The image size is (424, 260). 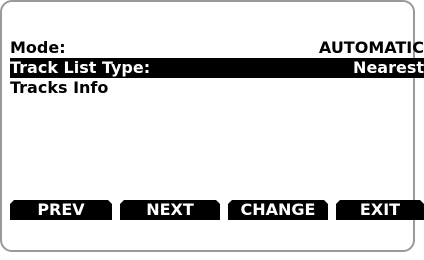 What do you see at coordinates (217, 48) in the screenshot?
I see `menu-row-mode: Mode: AUTOMATIC` at bounding box center [217, 48].